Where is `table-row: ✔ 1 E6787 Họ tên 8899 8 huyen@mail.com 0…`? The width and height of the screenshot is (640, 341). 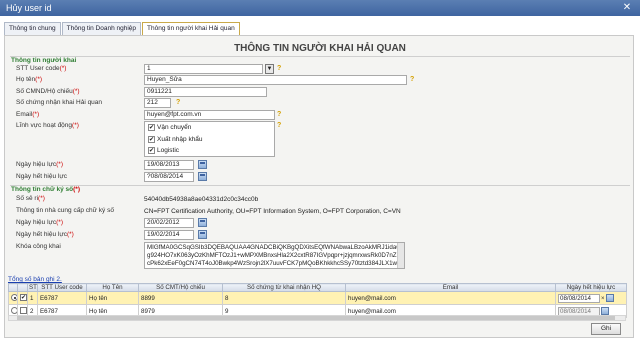 table-row: ✔ 1 E6787 Họ tên 8899 8 huyen@mail.com 0… is located at coordinates (317, 298).